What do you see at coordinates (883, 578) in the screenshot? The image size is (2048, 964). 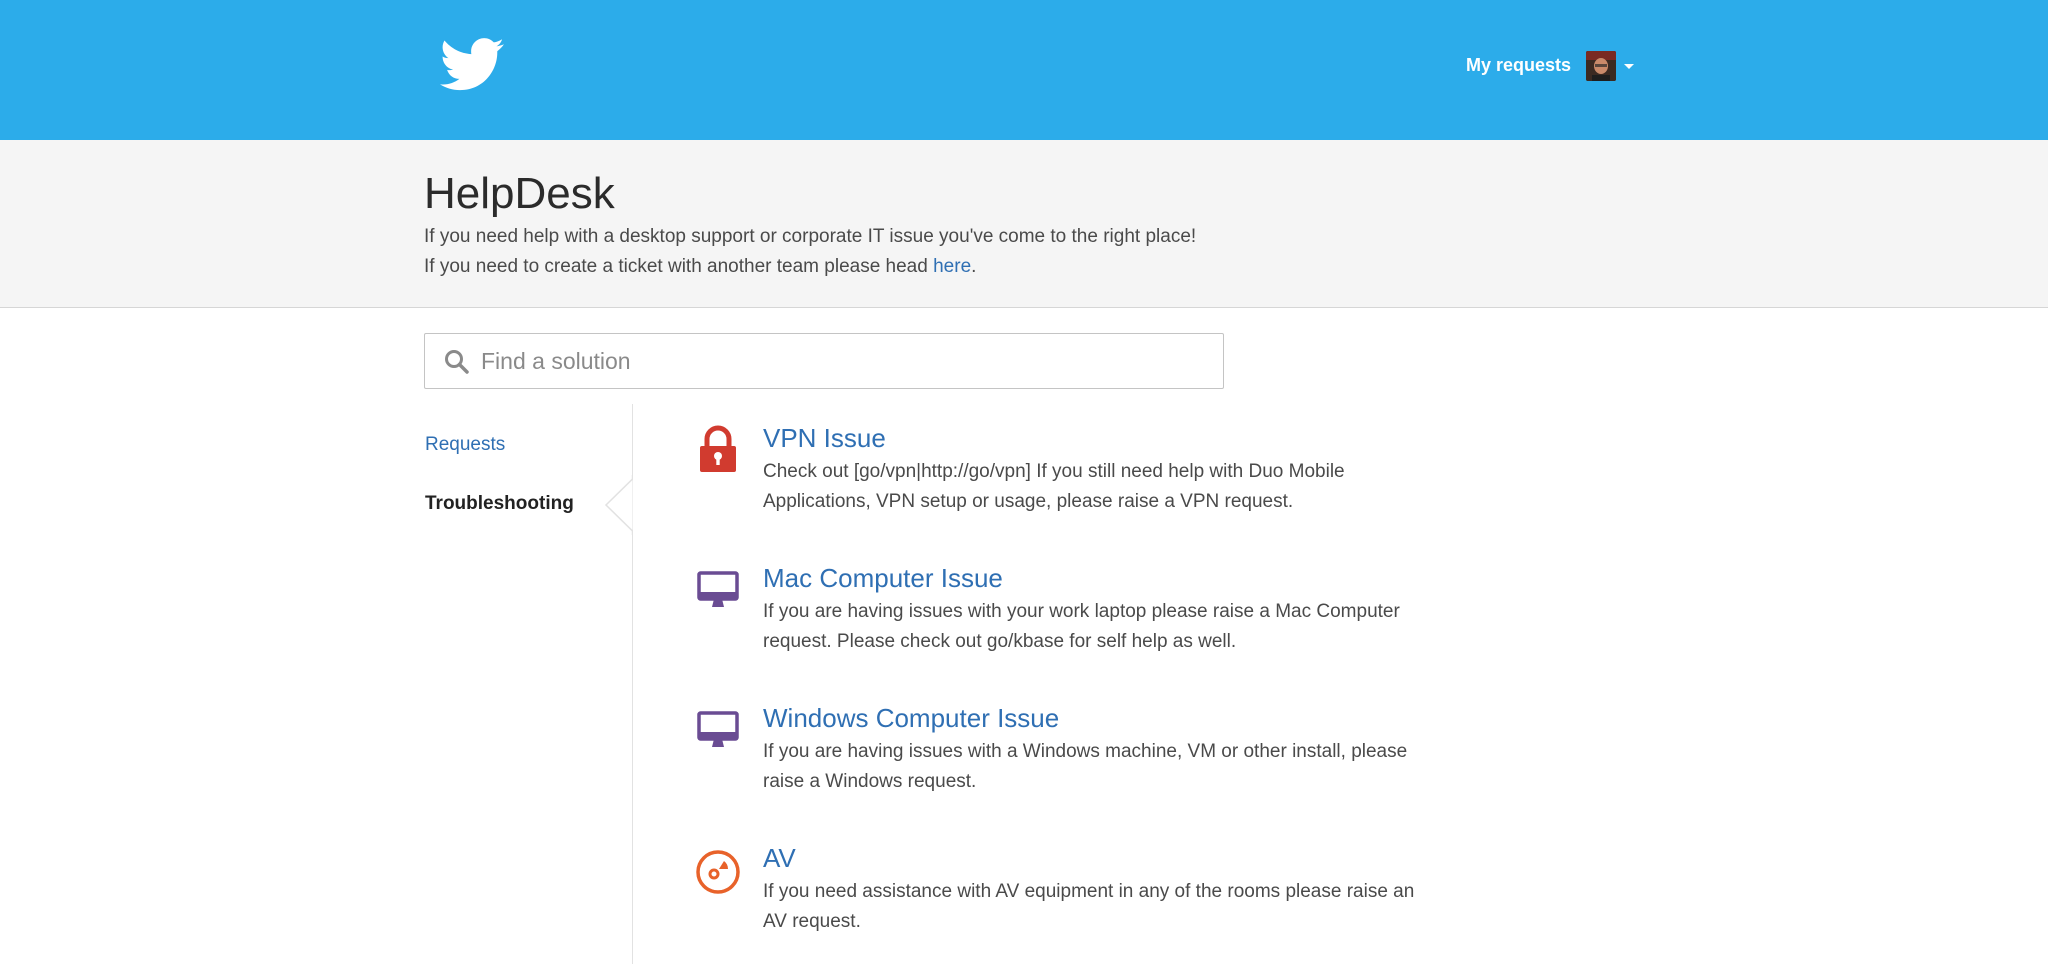 I see `topic-title: Mac Computer Issue` at bounding box center [883, 578].